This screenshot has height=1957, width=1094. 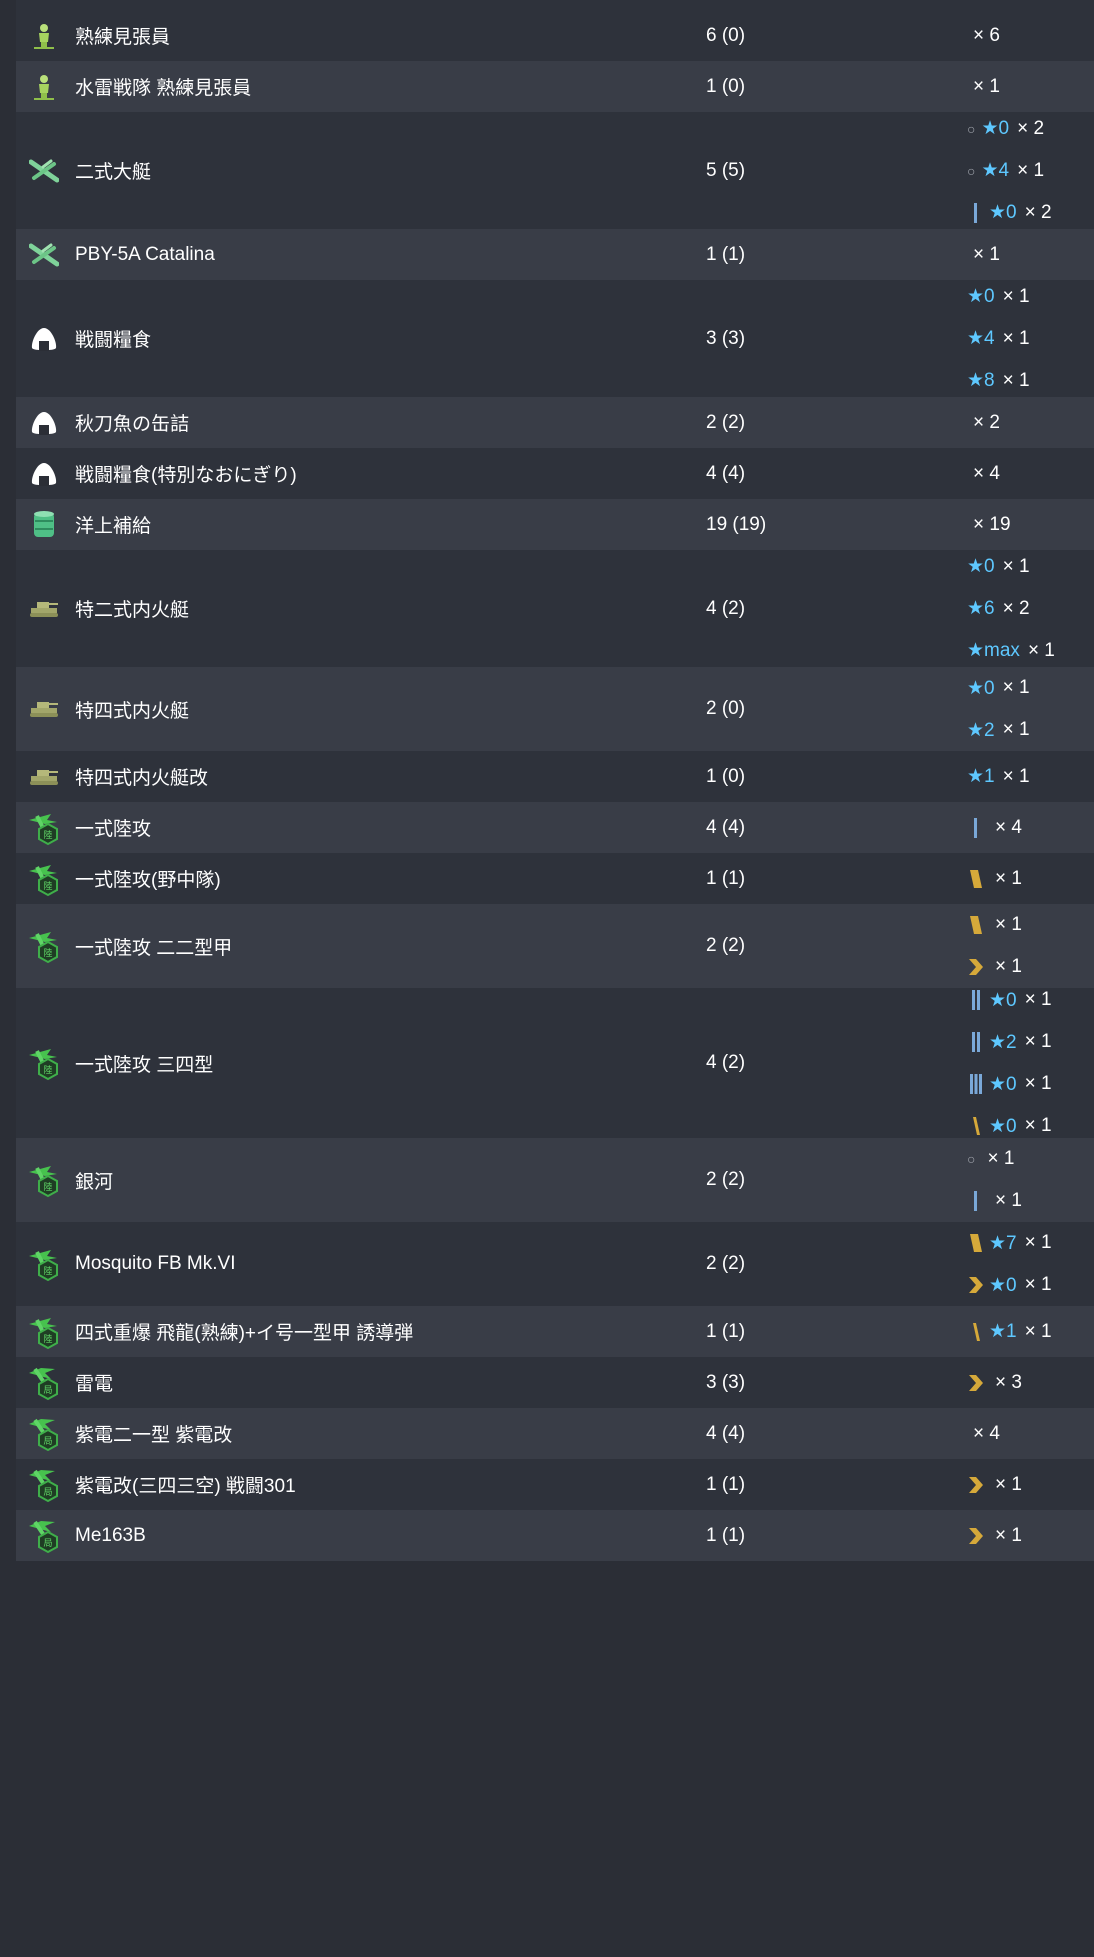 I want to click on table-row: 水雷戦隊 熟練見張員 1 (0) × 1, so click(x=555, y=86).